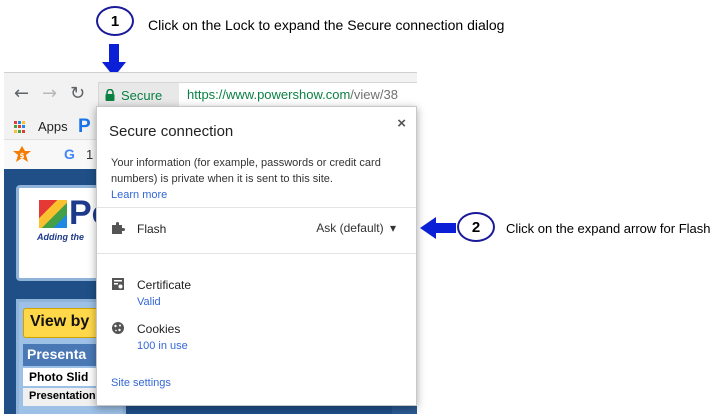 The image size is (716, 414). I want to click on cookies-in-use-link: 100 in use, so click(162, 346).